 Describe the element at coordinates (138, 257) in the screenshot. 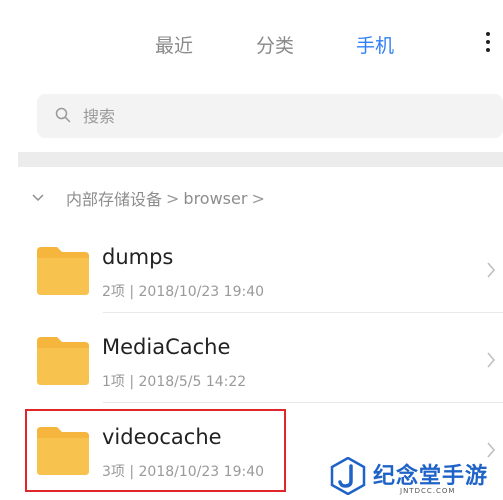

I see `folder-name: dumps` at that location.